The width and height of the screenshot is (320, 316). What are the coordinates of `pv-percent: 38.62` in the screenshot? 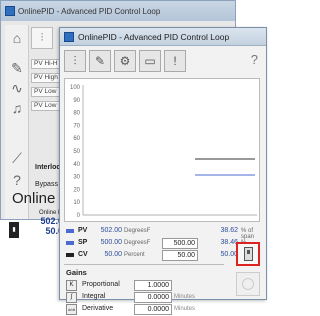 It's located at (229, 230).